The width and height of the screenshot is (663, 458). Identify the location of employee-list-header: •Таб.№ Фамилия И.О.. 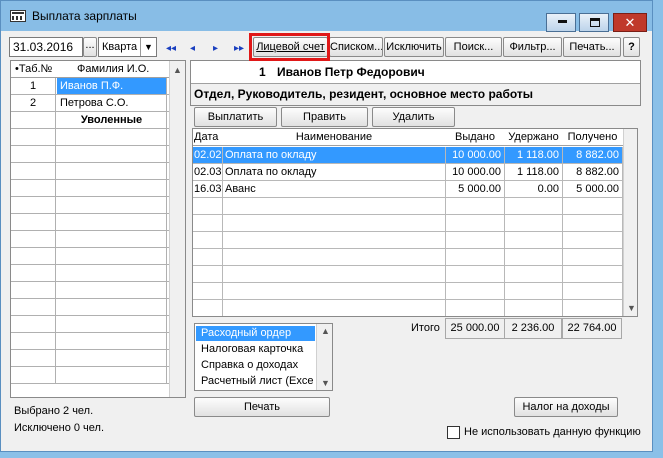
(98, 69).